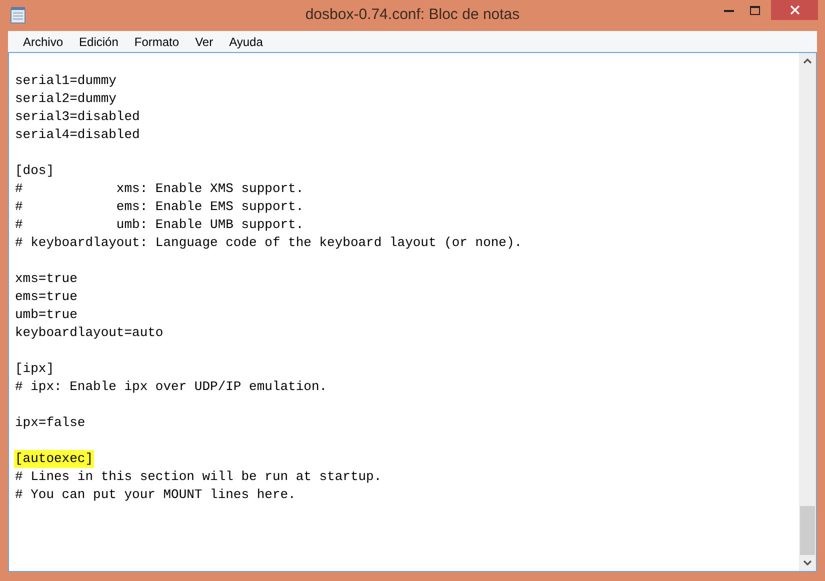  Describe the element at coordinates (34, 171) in the screenshot. I see `text-line: [dos]` at that location.